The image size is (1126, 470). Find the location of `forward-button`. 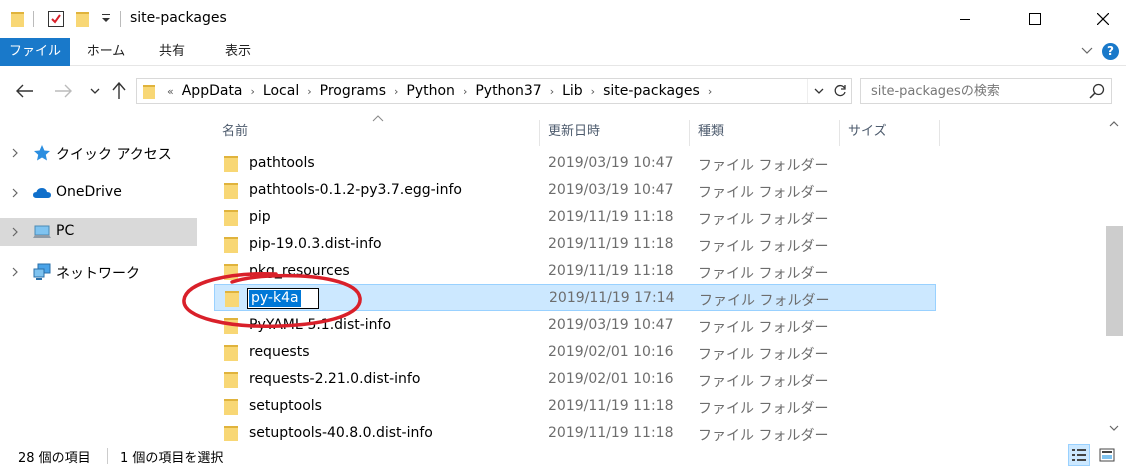

forward-button is located at coordinates (63, 91).